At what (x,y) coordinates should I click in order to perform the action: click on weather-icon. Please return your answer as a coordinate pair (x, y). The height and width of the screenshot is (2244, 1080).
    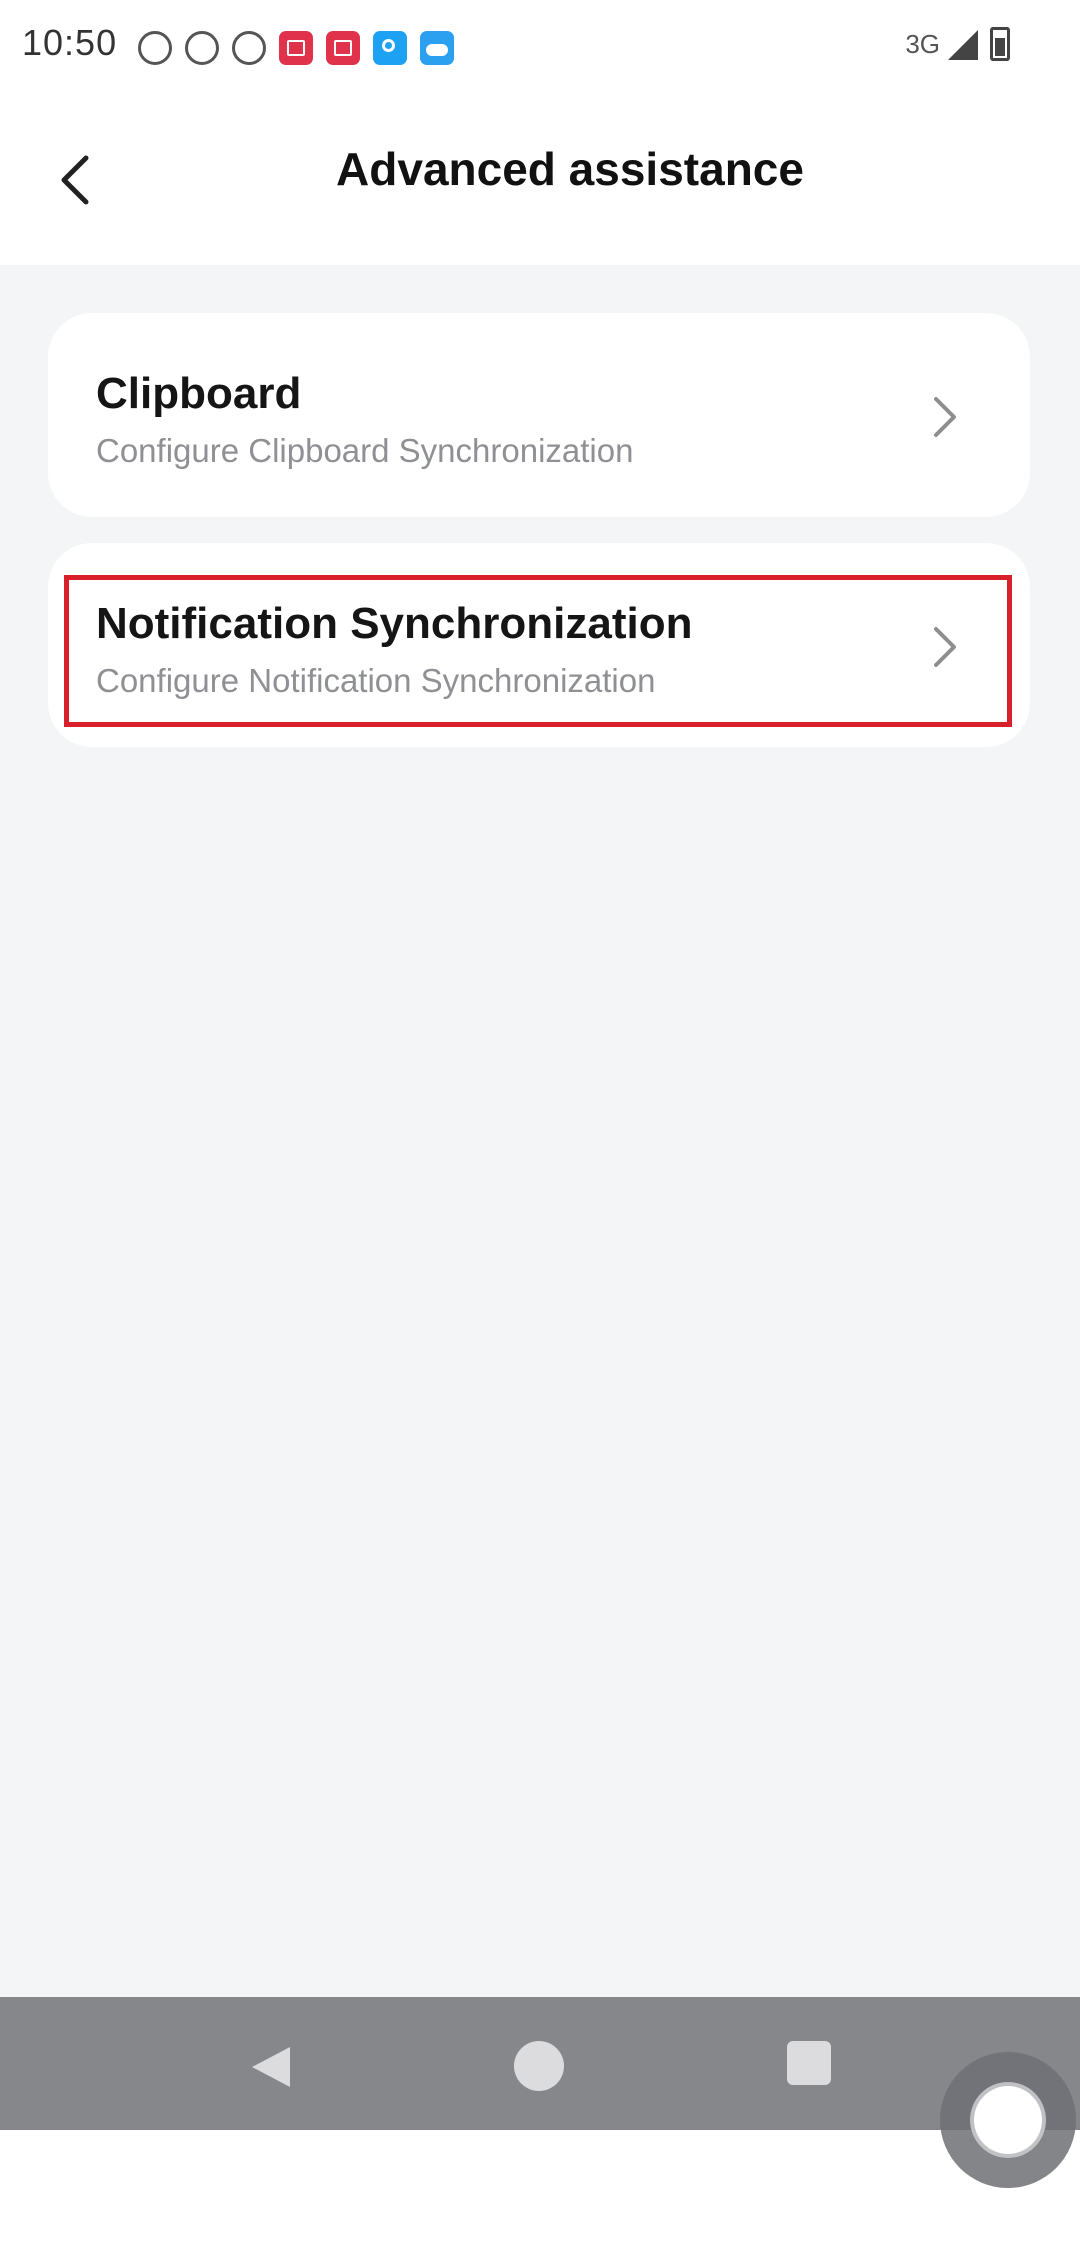
    Looking at the image, I should click on (437, 48).